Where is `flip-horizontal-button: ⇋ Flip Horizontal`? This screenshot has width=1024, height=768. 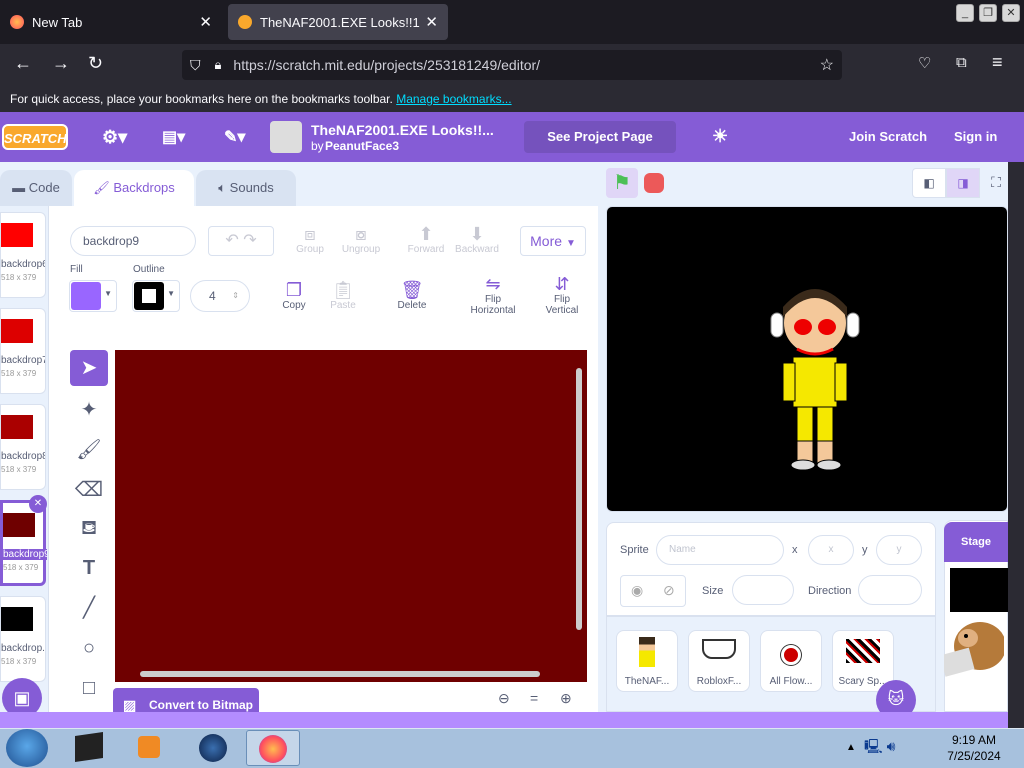 flip-horizontal-button: ⇋ Flip Horizontal is located at coordinates (493, 295).